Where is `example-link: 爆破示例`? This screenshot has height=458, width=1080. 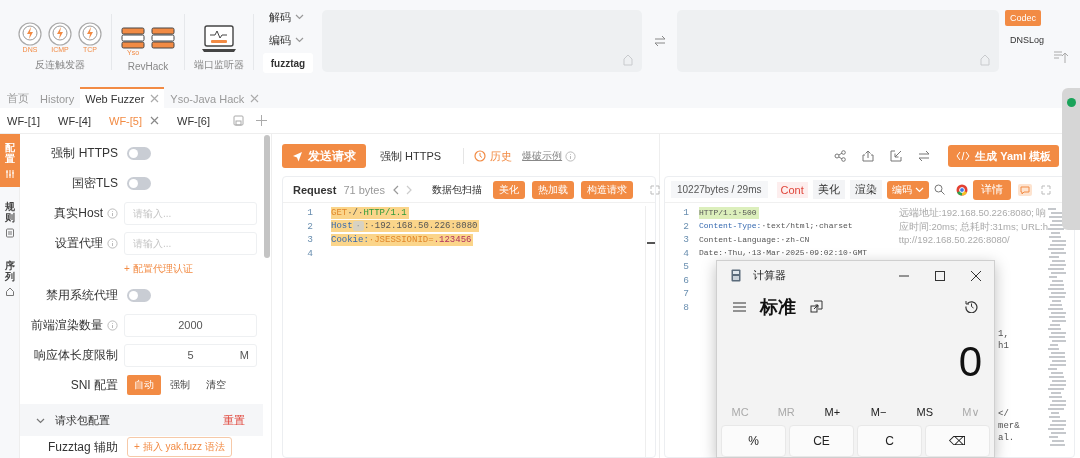 example-link: 爆破示例 is located at coordinates (542, 156).